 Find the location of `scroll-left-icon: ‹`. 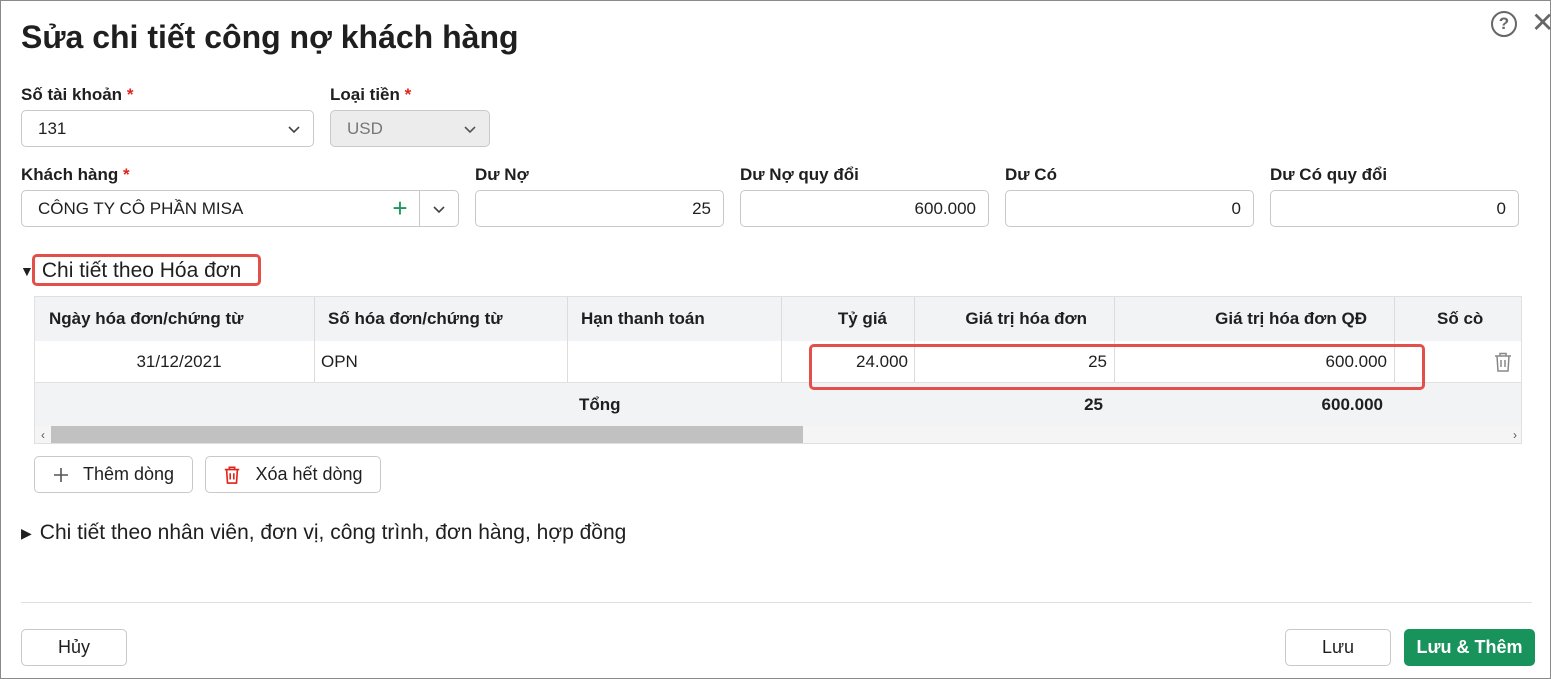

scroll-left-icon: ‹ is located at coordinates (43, 434).